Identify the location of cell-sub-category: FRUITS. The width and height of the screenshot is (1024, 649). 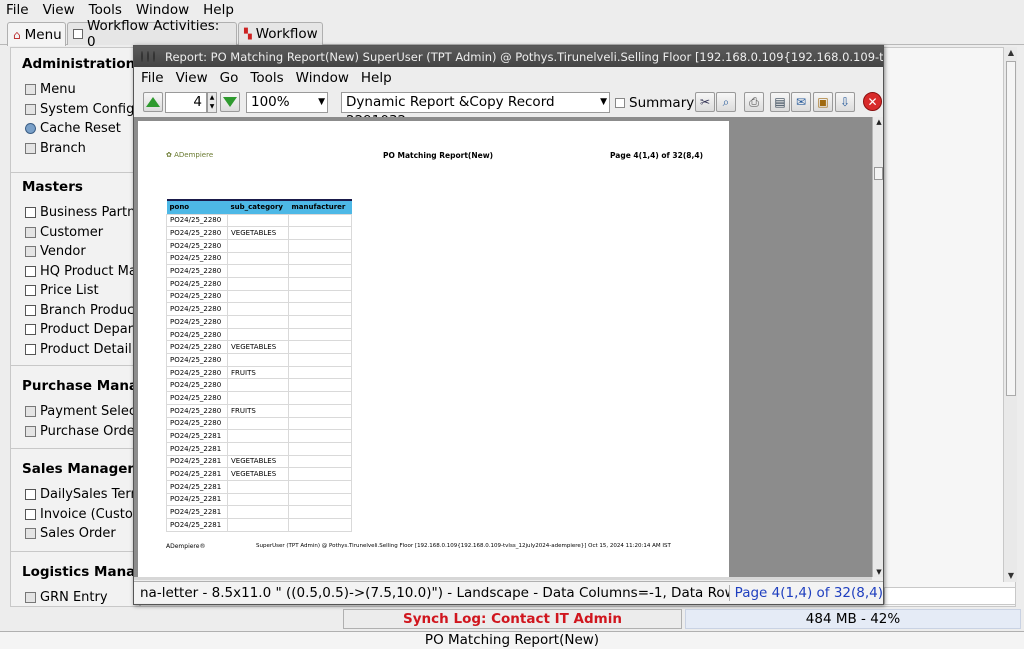
(258, 410).